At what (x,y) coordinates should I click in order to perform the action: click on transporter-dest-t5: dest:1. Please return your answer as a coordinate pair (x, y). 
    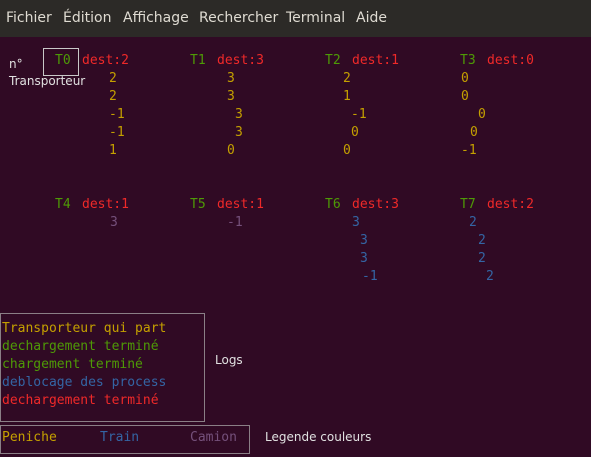
    Looking at the image, I should click on (240, 204).